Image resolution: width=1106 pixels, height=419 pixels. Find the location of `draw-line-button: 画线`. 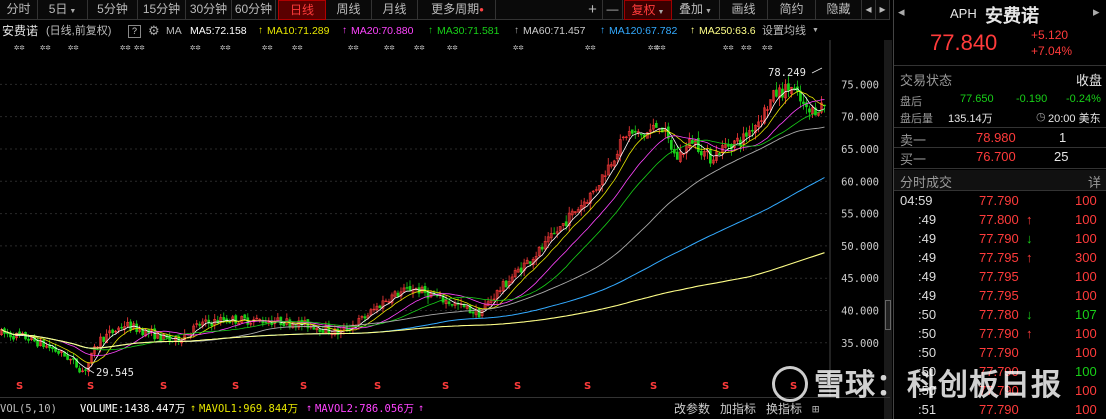

draw-line-button: 画线 is located at coordinates (744, 10).